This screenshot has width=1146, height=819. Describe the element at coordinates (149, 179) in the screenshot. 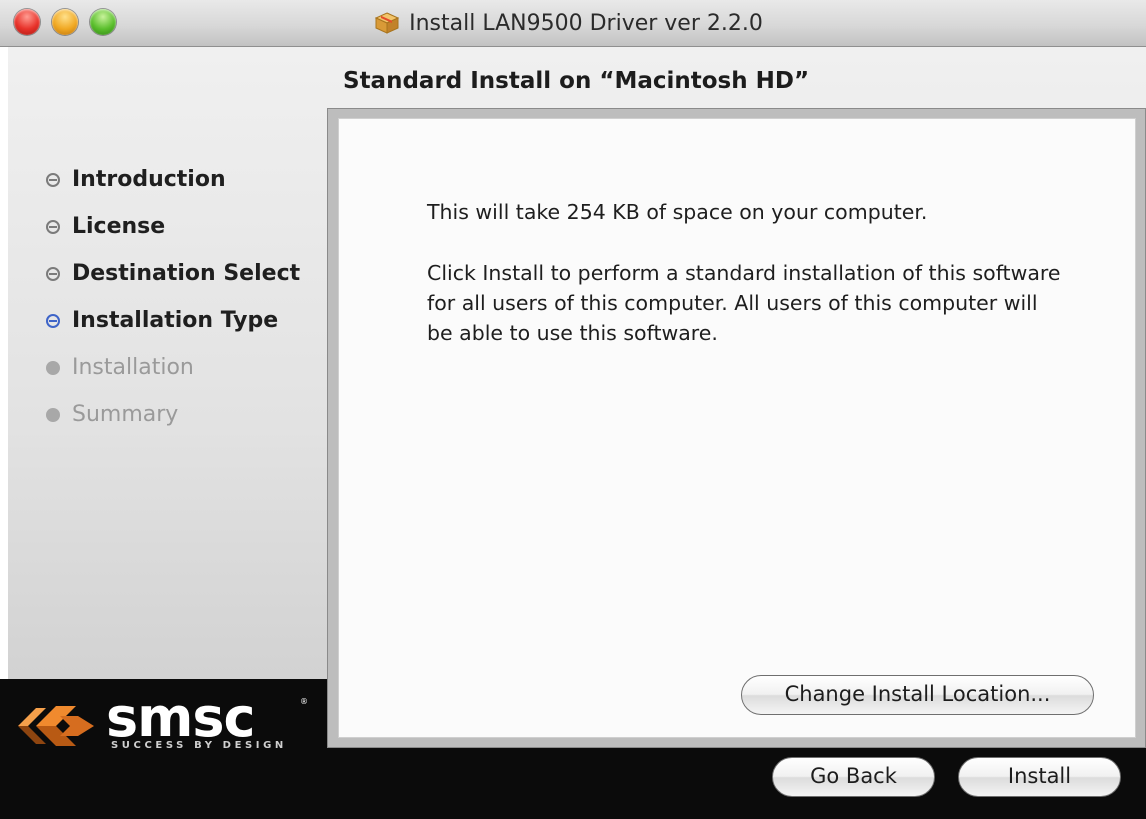

I see `step-label: Introduction` at that location.